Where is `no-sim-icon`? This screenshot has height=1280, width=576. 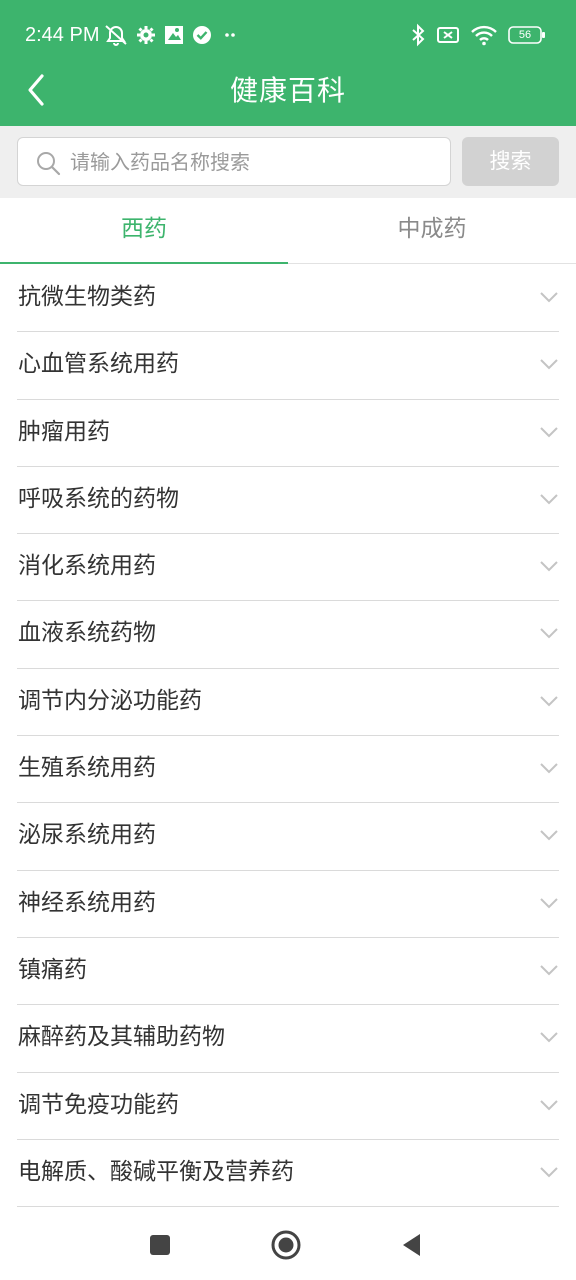
no-sim-icon is located at coordinates (448, 35).